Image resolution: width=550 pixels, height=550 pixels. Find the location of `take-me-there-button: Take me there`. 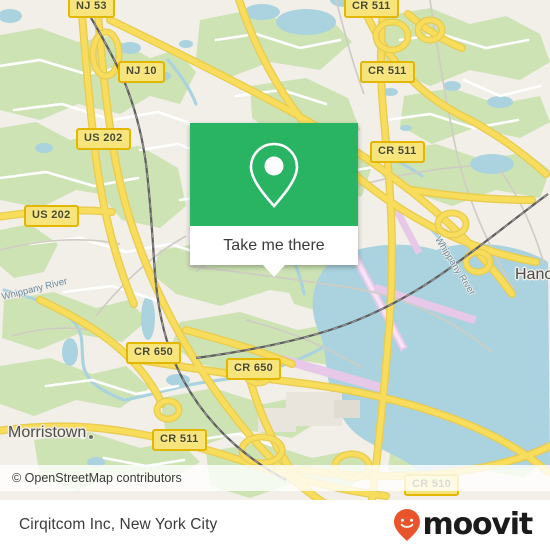

take-me-there-button: Take me there is located at coordinates (274, 251).